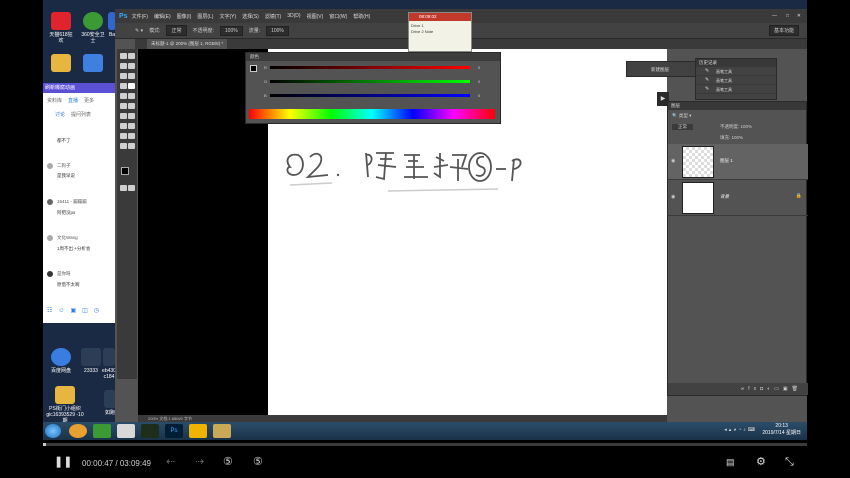 The width and height of the screenshot is (850, 478). I want to click on layer-row: ◉ 背景 🔒, so click(738, 198).